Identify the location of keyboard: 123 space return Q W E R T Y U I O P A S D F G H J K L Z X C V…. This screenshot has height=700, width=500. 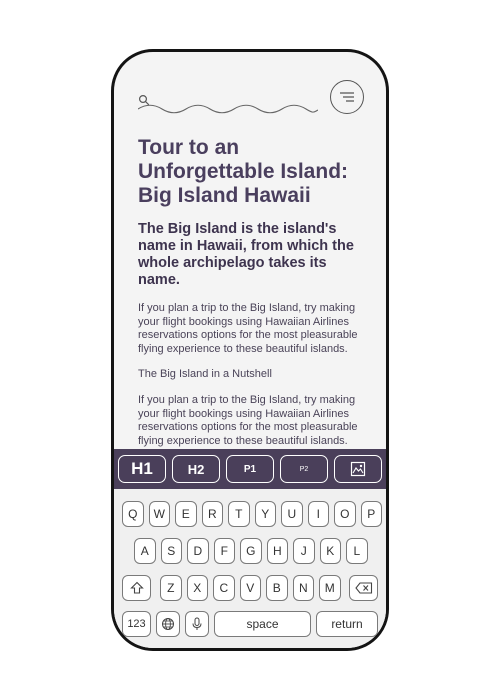
(250, 568).